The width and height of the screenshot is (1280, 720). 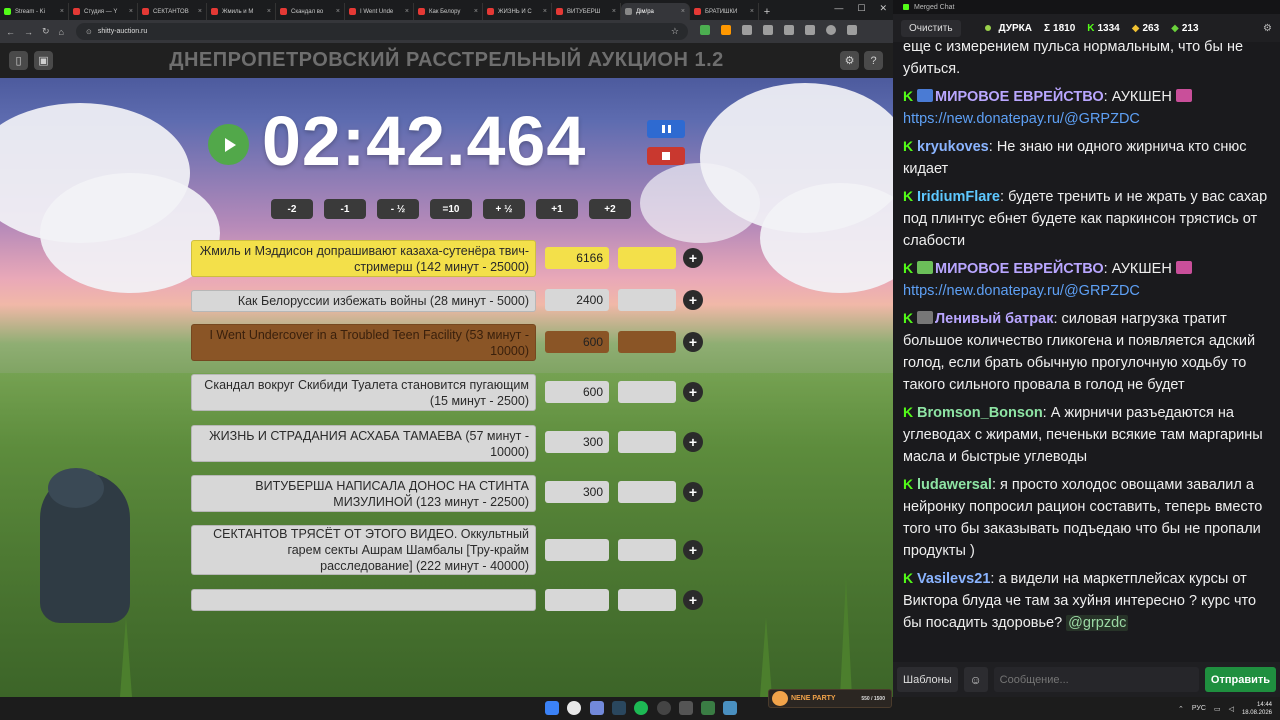 I want to click on chat-username: IridiumFlare, so click(x=958, y=197).